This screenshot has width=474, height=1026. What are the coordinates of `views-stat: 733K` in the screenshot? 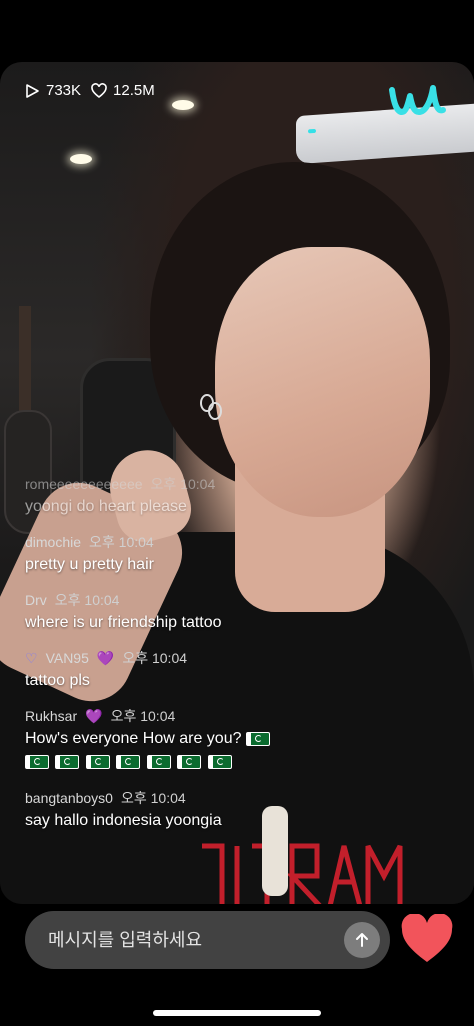 It's located at (52, 90).